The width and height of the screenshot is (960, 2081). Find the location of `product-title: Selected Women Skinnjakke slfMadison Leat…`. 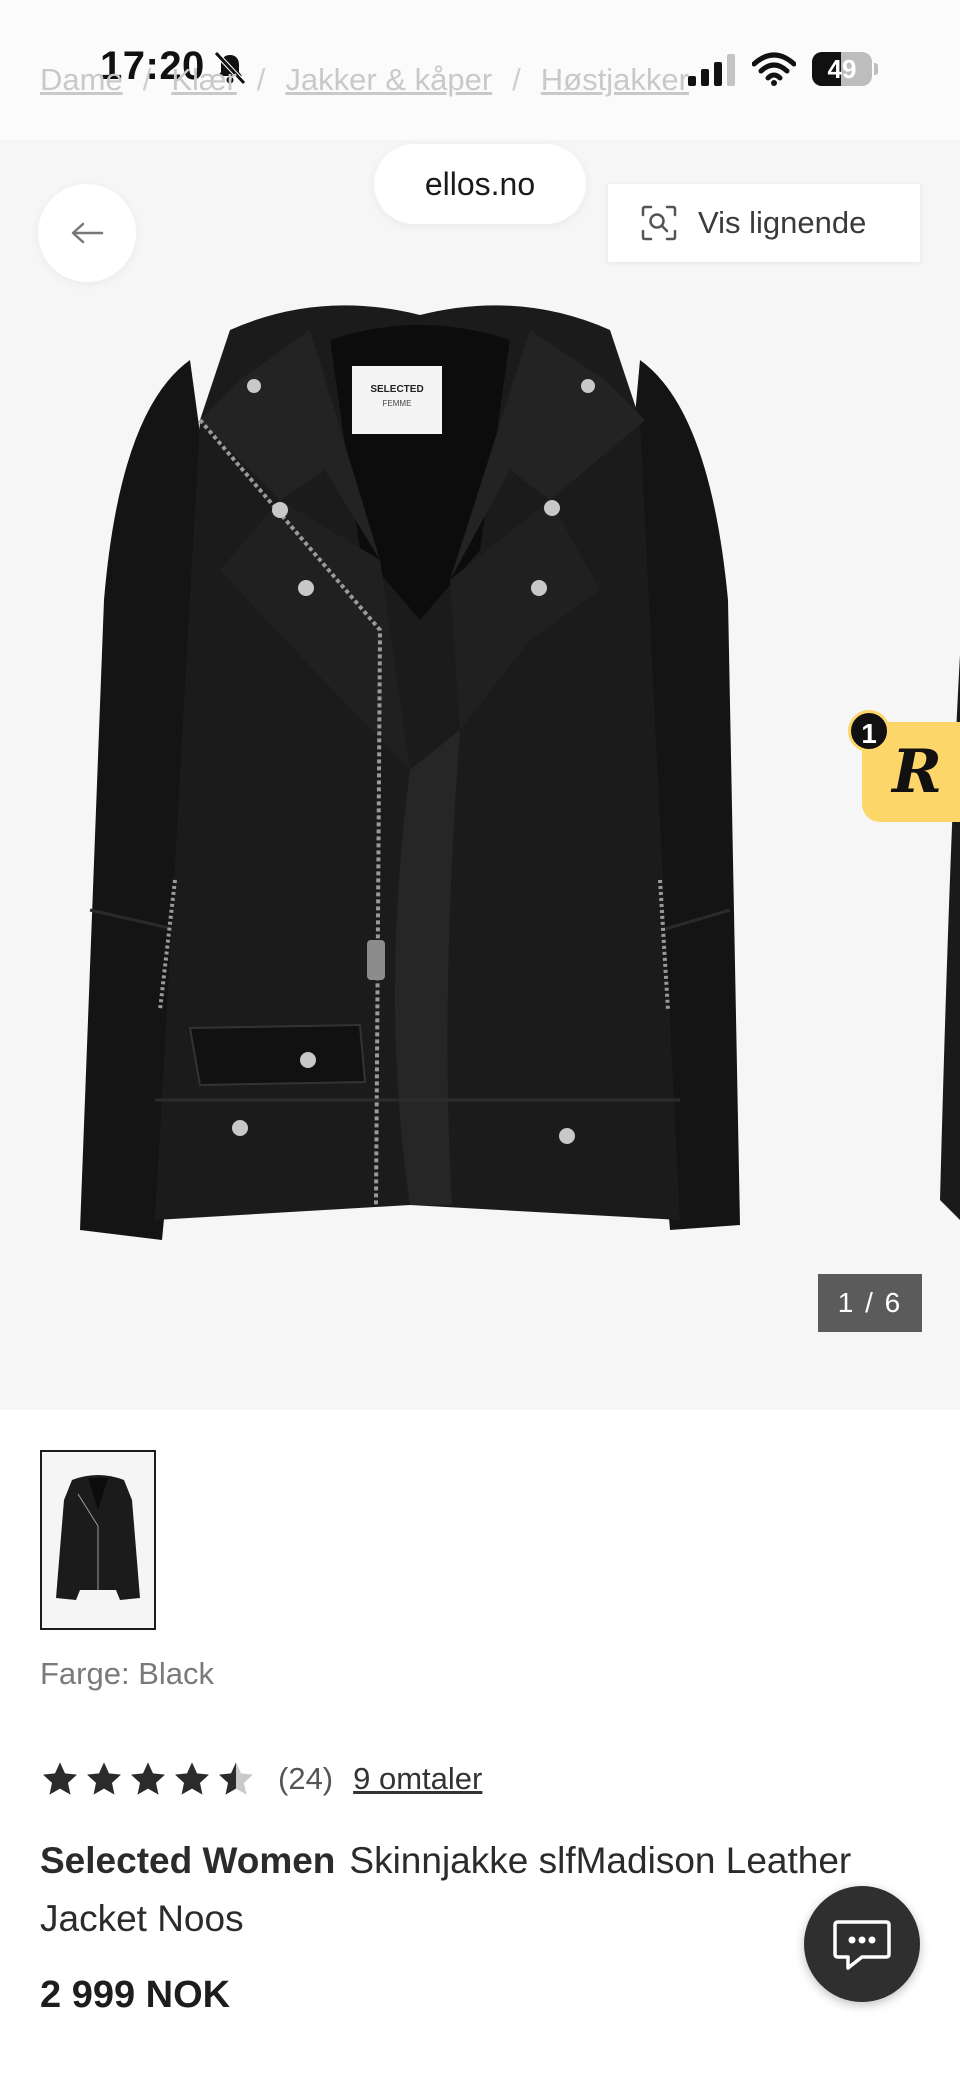

product-title: Selected Women Skinnjakke slfMadison Leat… is located at coordinates (480, 1890).